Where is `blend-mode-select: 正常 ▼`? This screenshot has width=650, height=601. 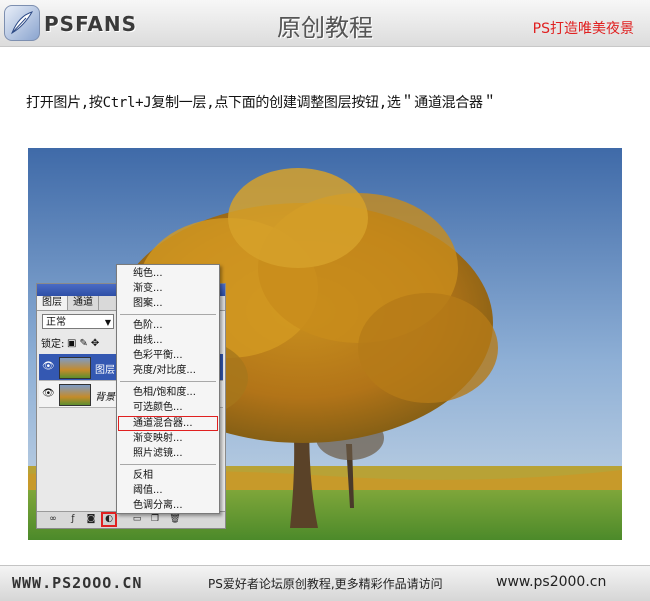
blend-mode-select: 正常 ▼ is located at coordinates (78, 321).